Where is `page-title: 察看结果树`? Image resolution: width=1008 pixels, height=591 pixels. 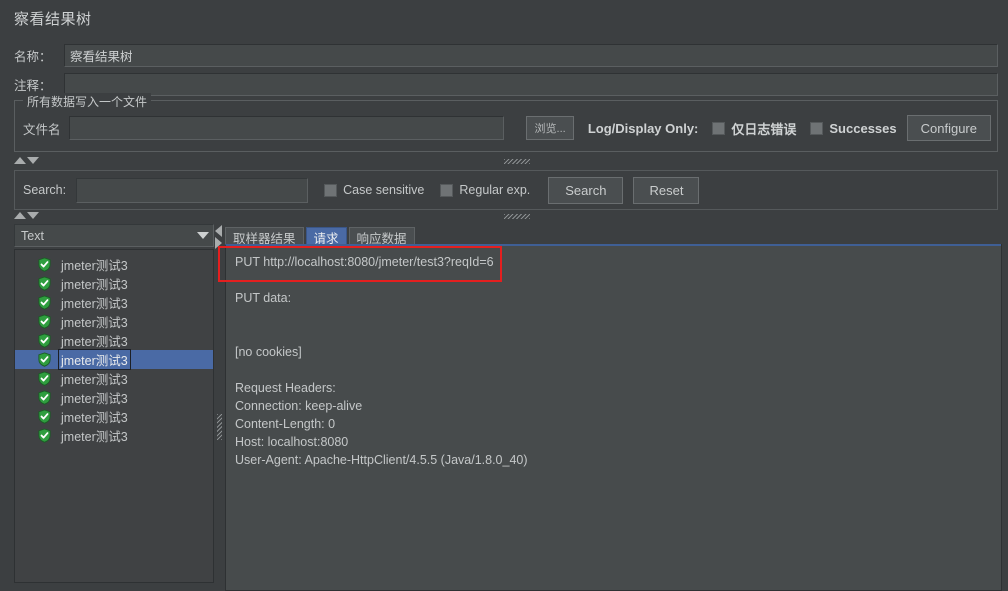 page-title: 察看结果树 is located at coordinates (53, 19).